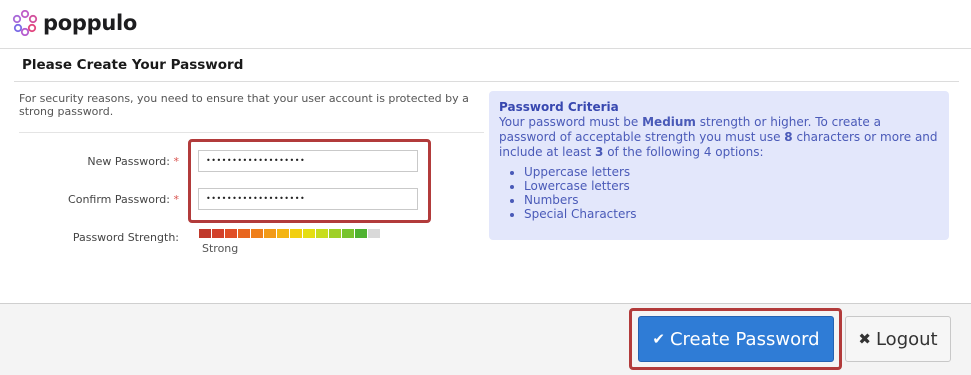  Describe the element at coordinates (683, 152) in the screenshot. I see `criteria-text: of the following 4 options:` at that location.